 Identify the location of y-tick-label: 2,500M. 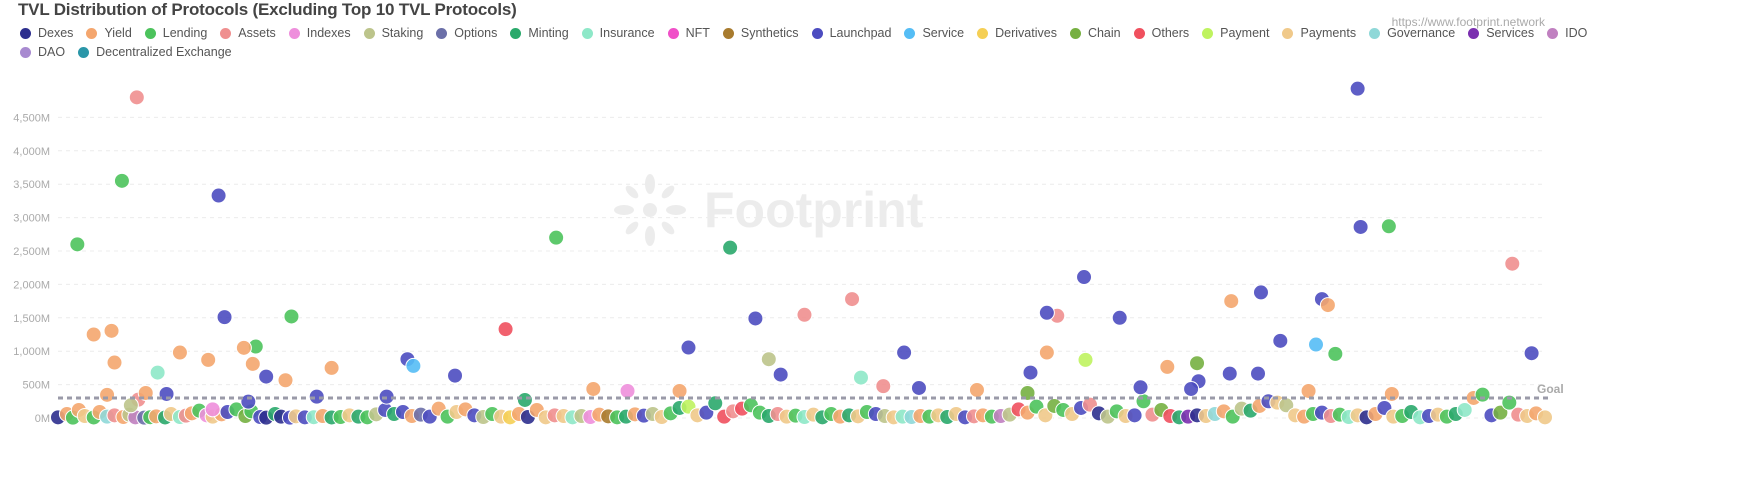
(31, 252).